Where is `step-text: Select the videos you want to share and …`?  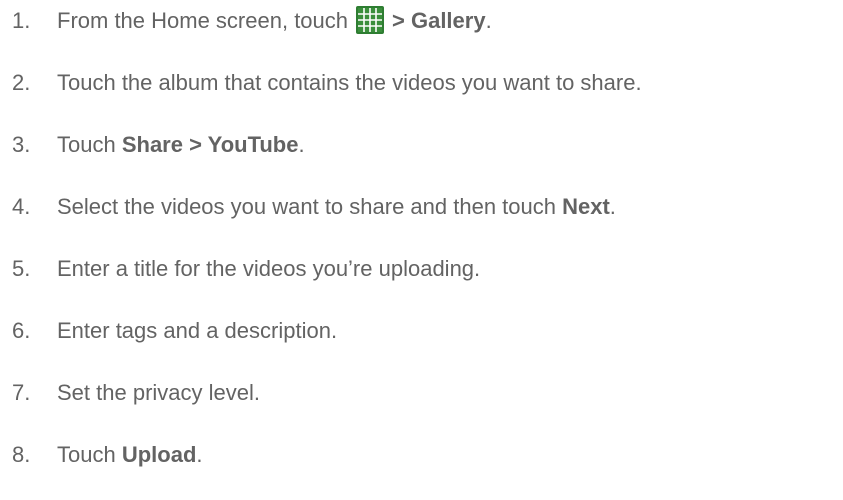 step-text: Select the videos you want to share and … is located at coordinates (310, 206).